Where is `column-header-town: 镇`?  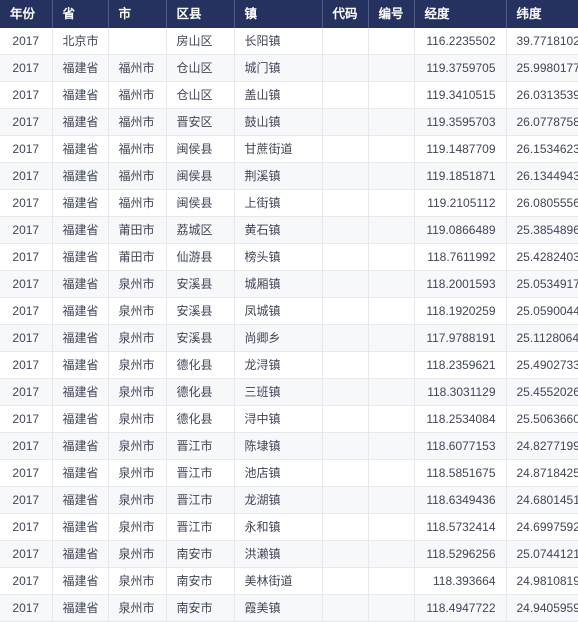 column-header-town: 镇 is located at coordinates (278, 14).